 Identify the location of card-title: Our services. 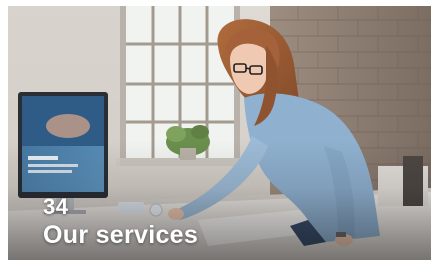
(120, 235).